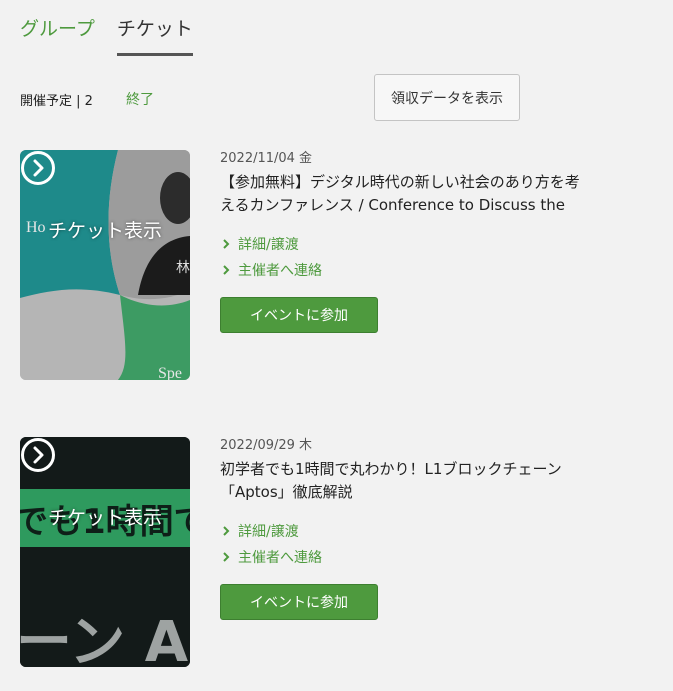 Image resolution: width=673 pixels, height=691 pixels. What do you see at coordinates (266, 158) in the screenshot?
I see `event-date: 2022/11/04 金` at bounding box center [266, 158].